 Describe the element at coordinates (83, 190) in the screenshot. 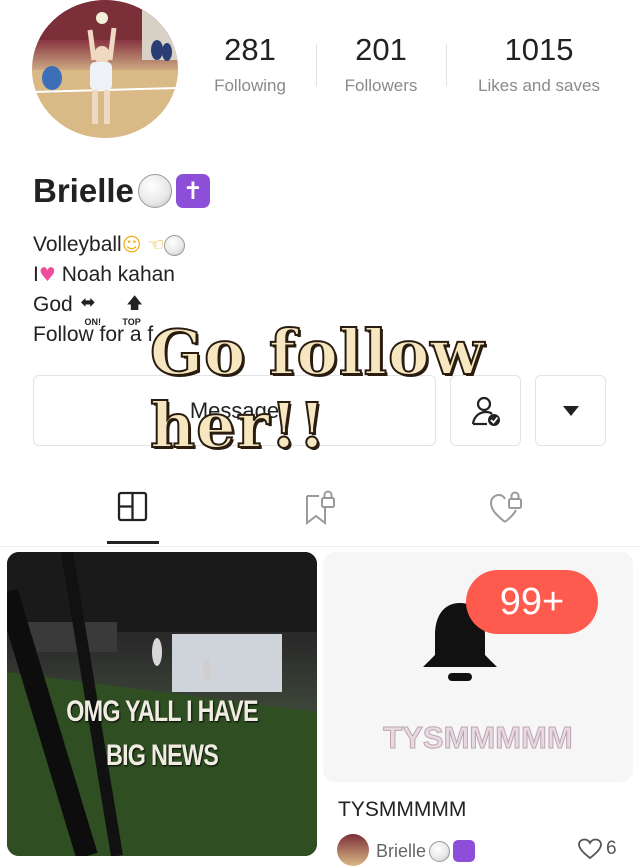

I see `profile-name: Brielle` at that location.